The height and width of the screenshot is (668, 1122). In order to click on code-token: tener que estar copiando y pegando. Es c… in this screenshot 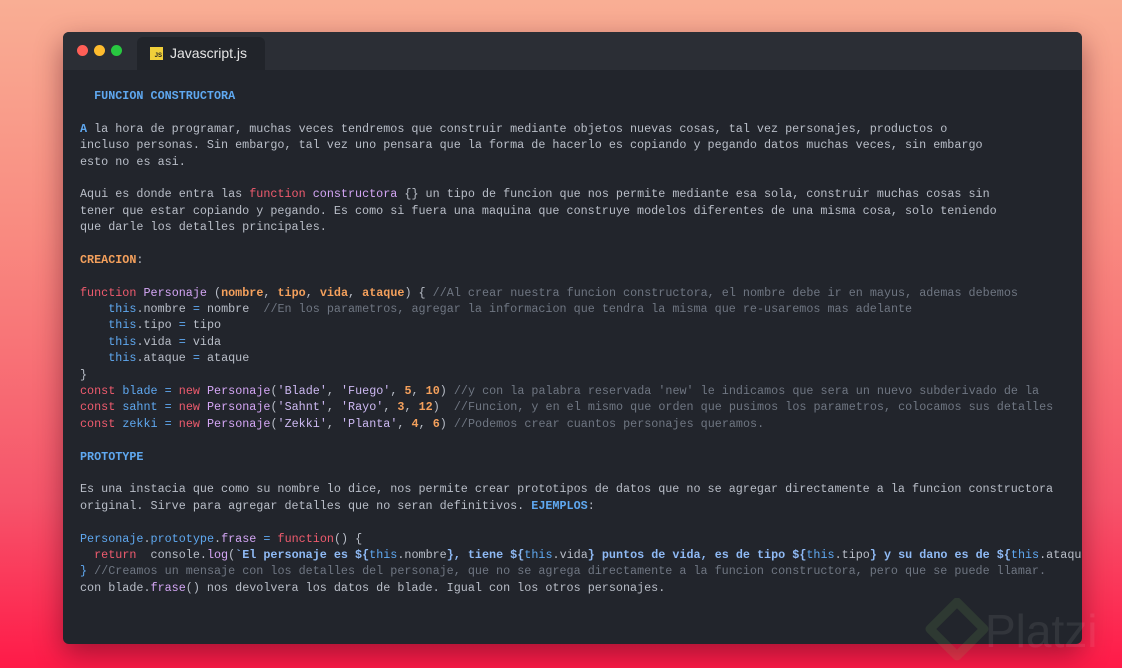, I will do `click(538, 210)`.